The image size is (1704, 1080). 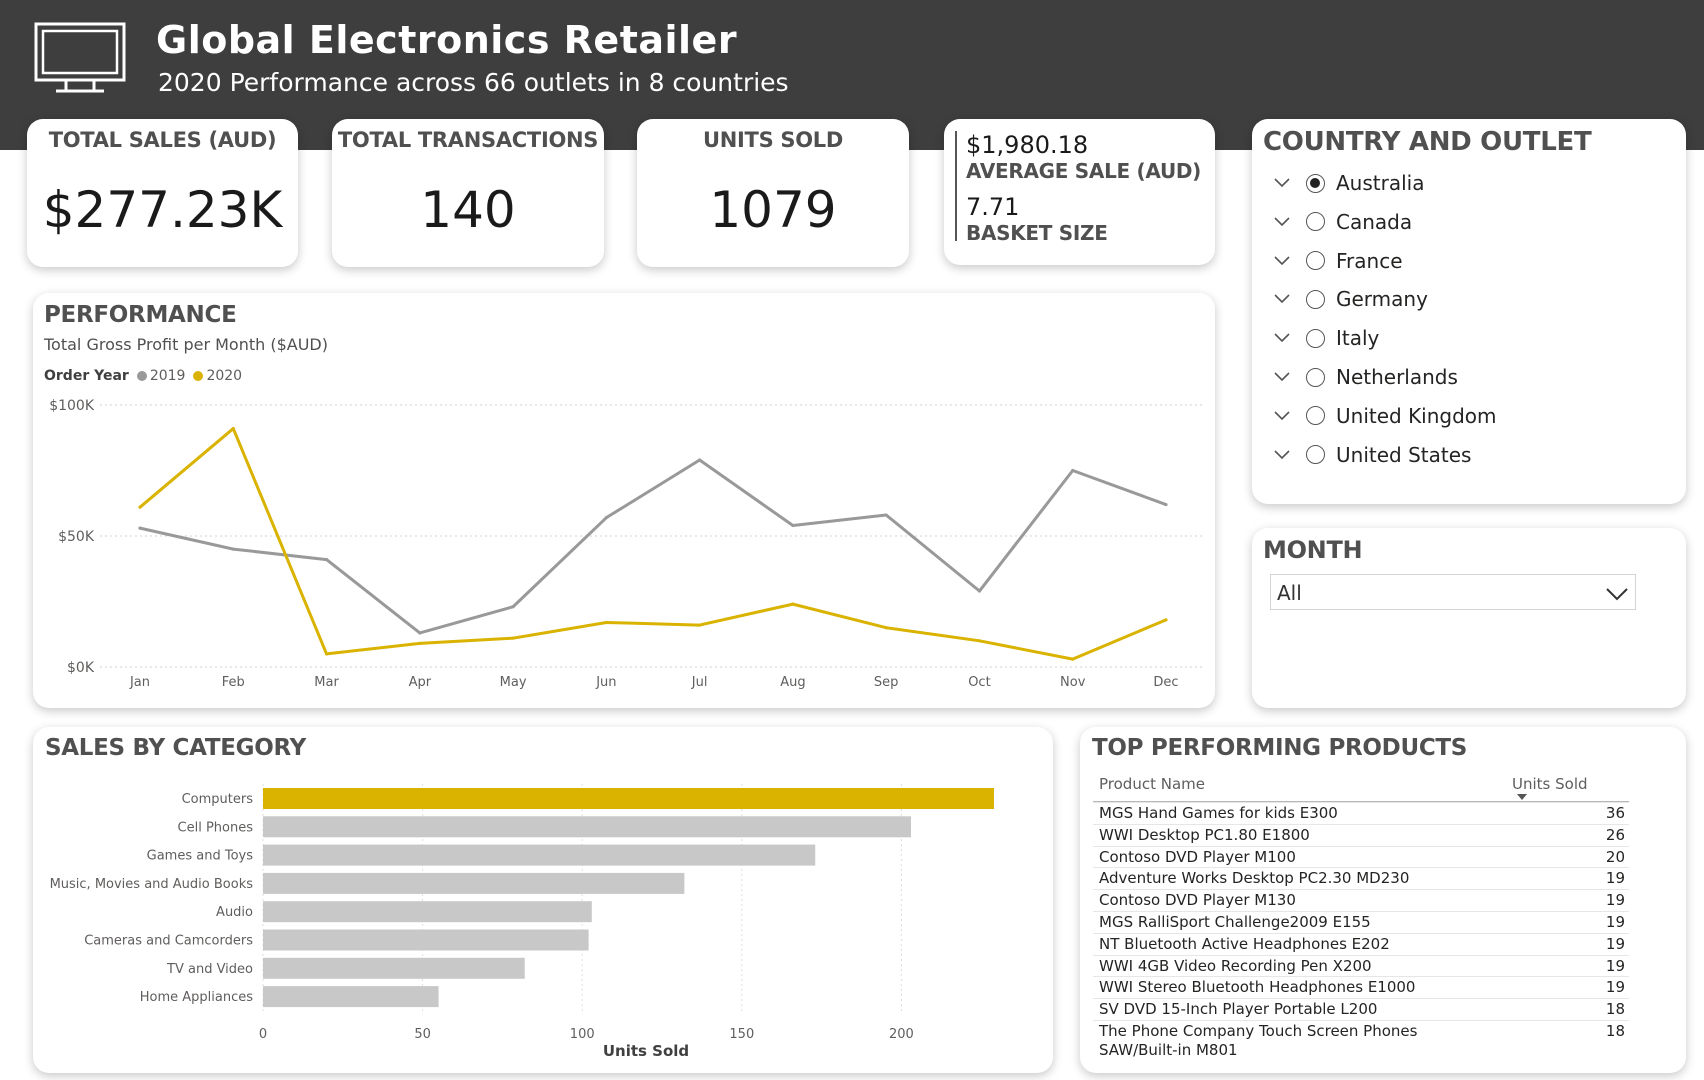 What do you see at coordinates (1416, 415) in the screenshot?
I see `slicer-item-label: United Kingdom` at bounding box center [1416, 415].